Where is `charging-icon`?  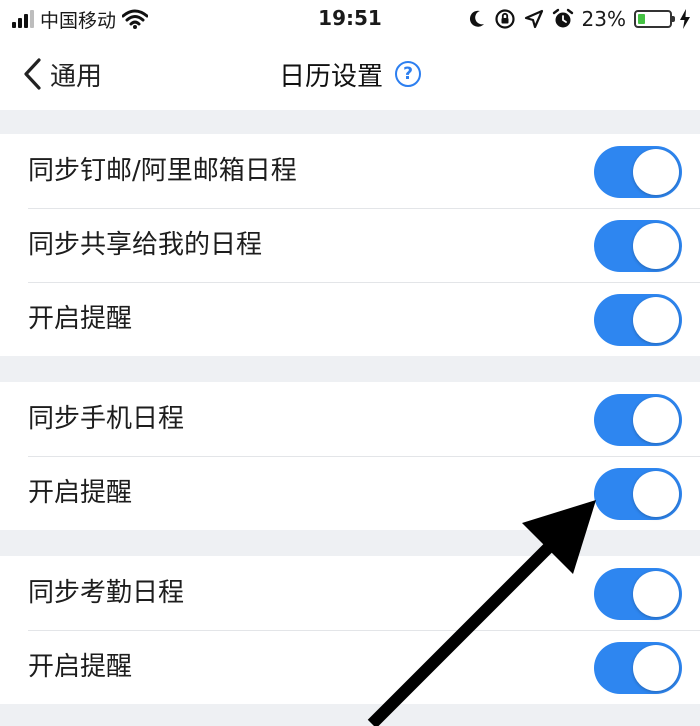 charging-icon is located at coordinates (685, 19).